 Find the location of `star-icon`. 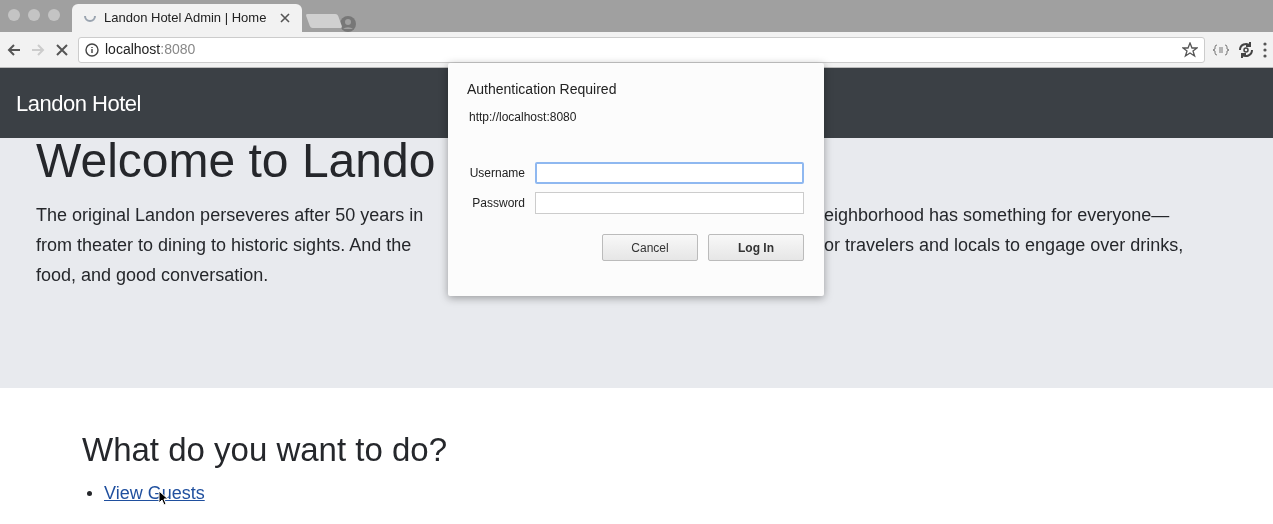

star-icon is located at coordinates (1190, 49).